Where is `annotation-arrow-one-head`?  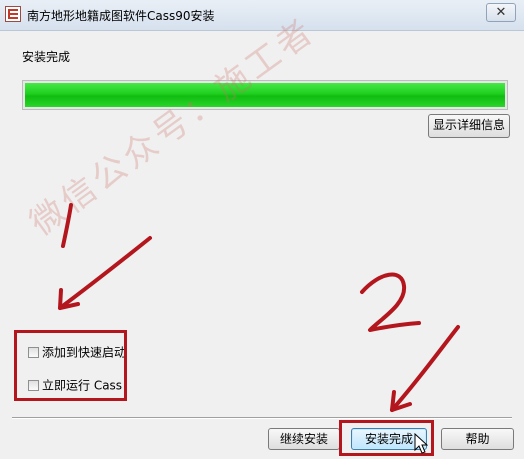 annotation-arrow-one-head is located at coordinates (69, 299).